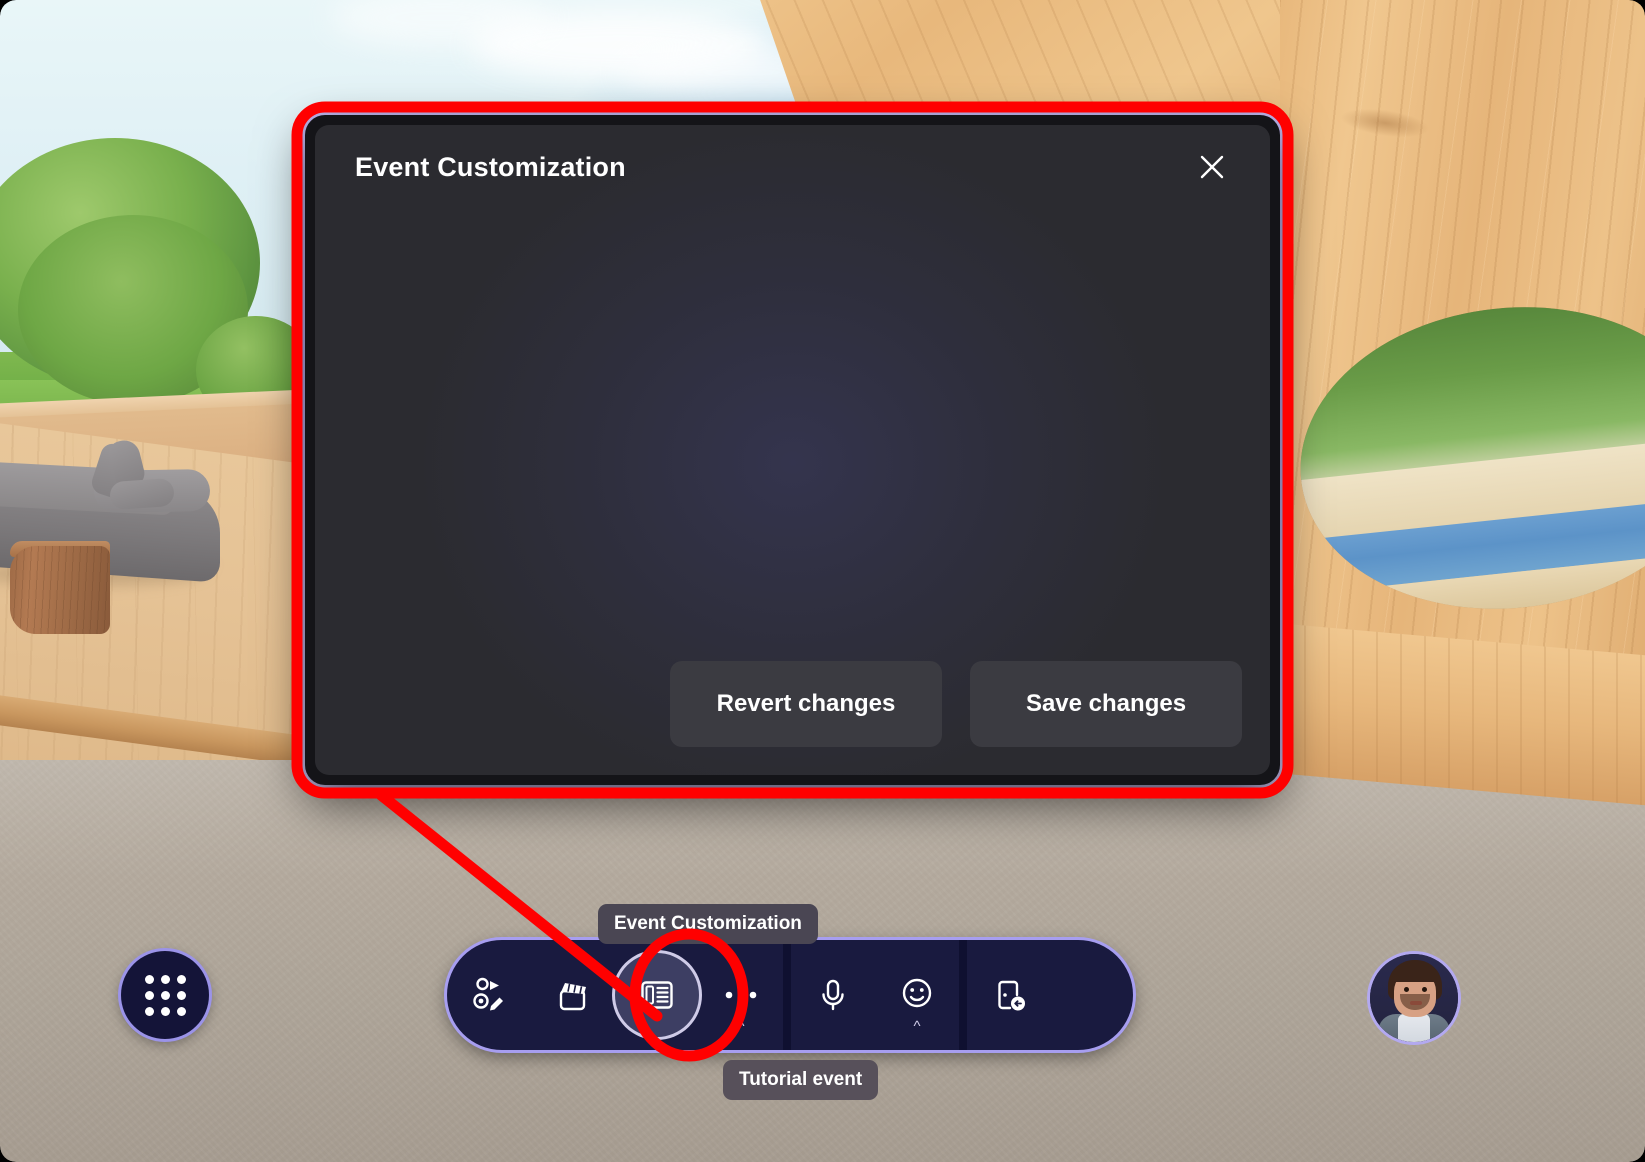 This screenshot has width=1645, height=1162. I want to click on clapperboard-icon, so click(572, 997).